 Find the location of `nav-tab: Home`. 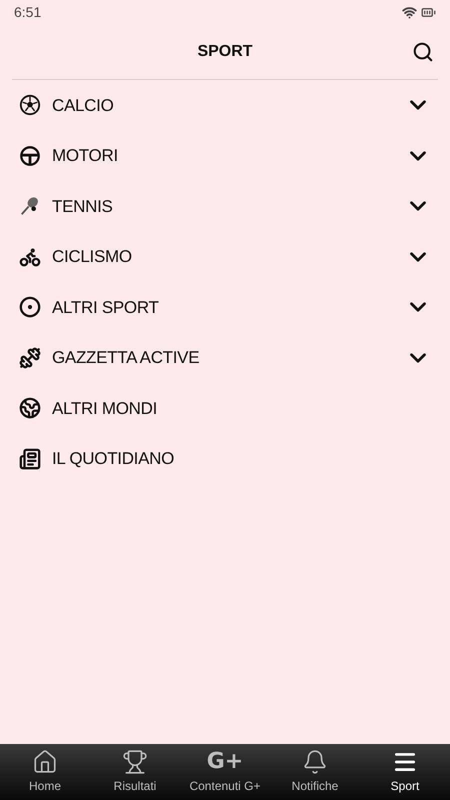

nav-tab: Home is located at coordinates (45, 772).